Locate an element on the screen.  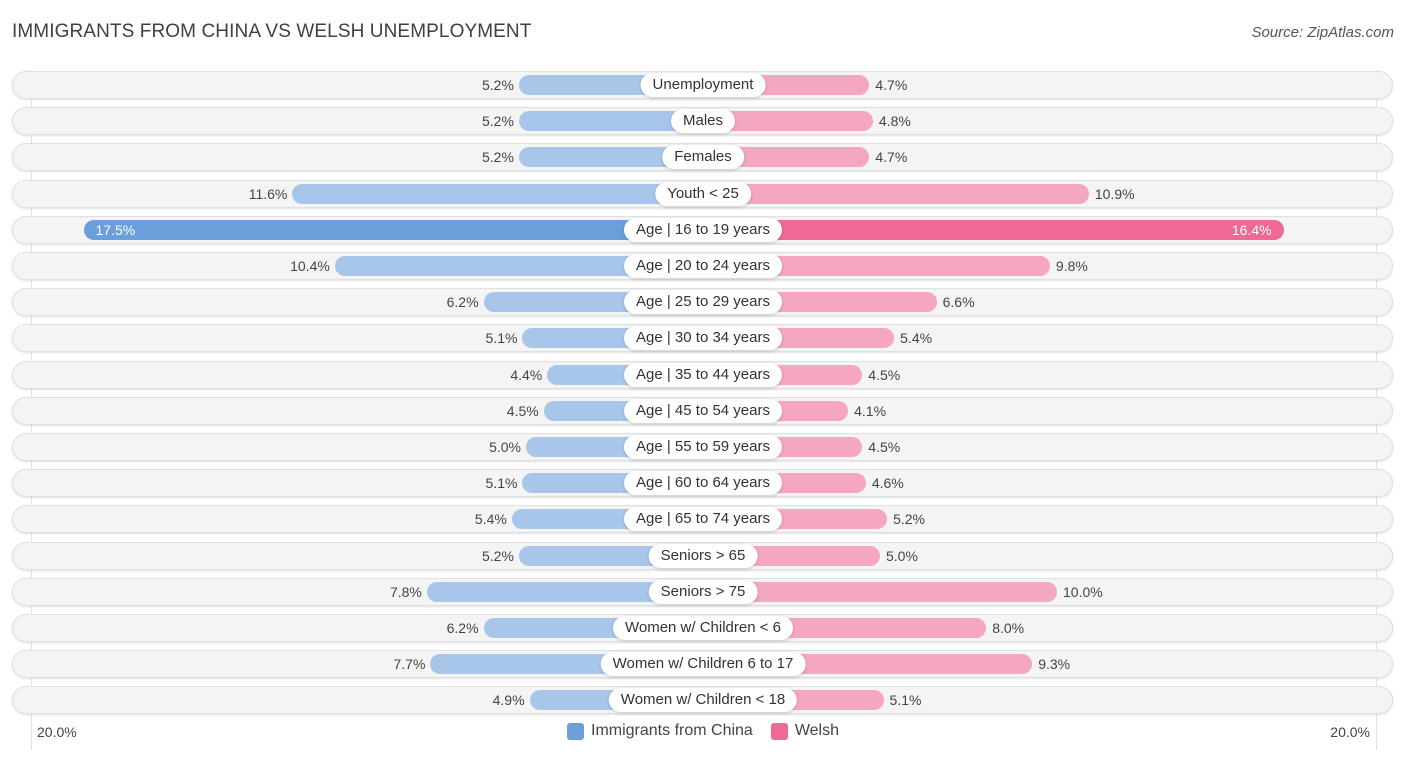
value-label-china: 5.0% is located at coordinates (505, 447).